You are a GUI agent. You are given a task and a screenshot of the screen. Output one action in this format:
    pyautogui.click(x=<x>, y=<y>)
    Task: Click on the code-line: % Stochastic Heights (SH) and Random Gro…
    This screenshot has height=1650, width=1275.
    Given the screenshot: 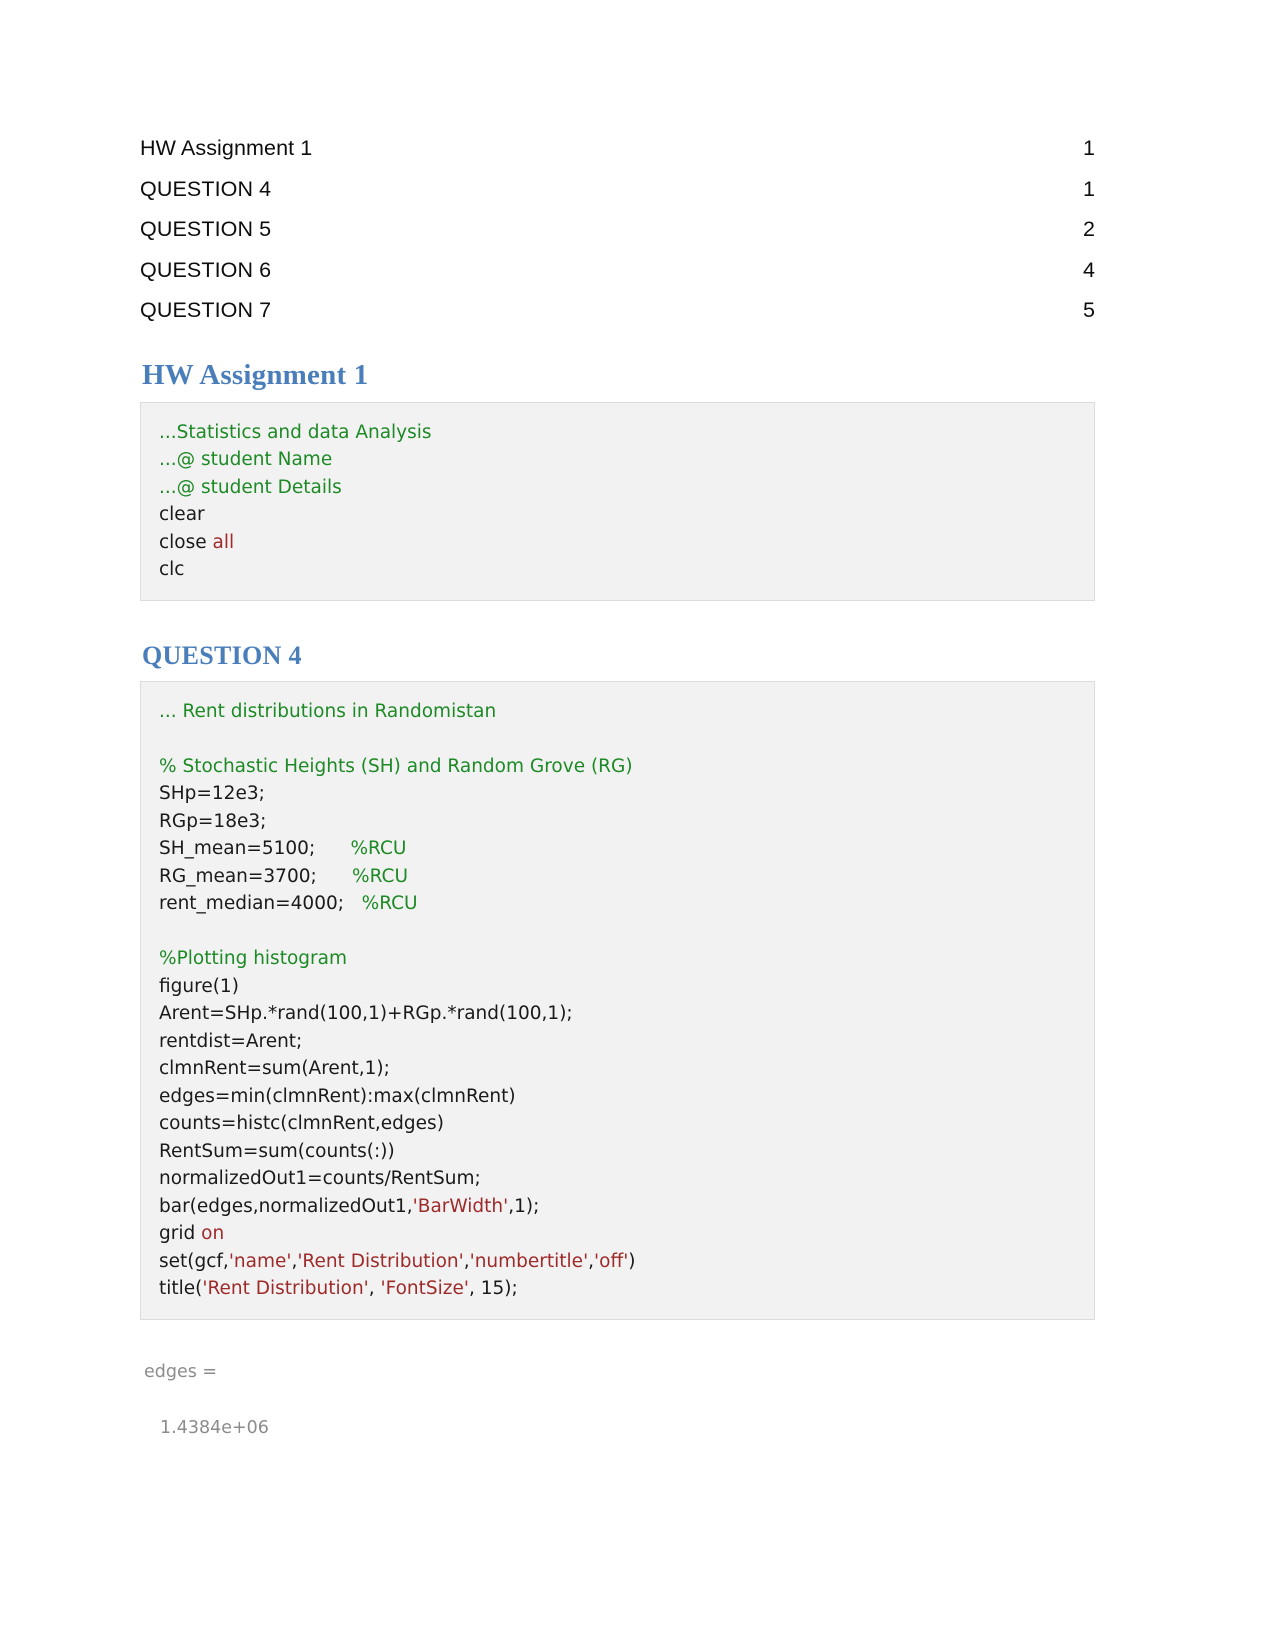 What is the action you would take?
    pyautogui.click(x=617, y=767)
    